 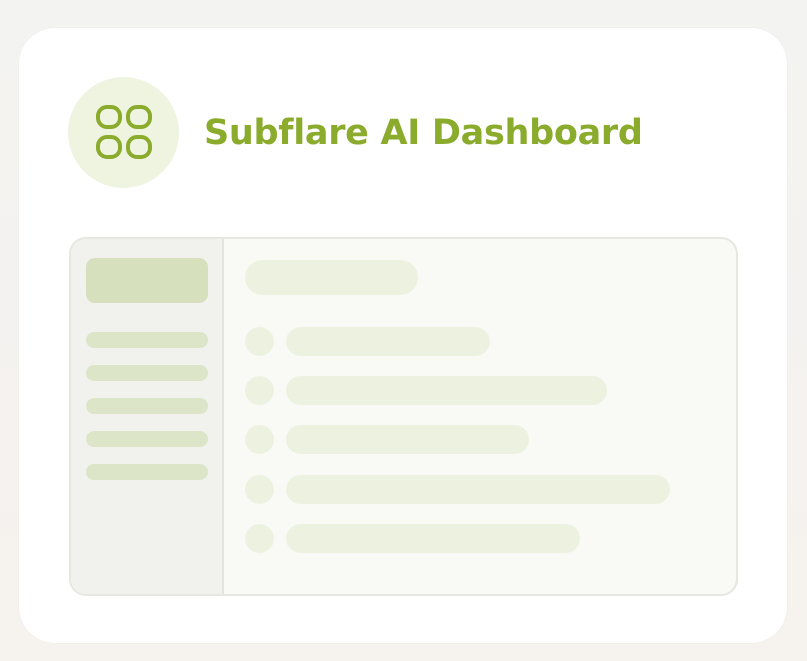 I want to click on grid-icon, so click(x=123, y=131).